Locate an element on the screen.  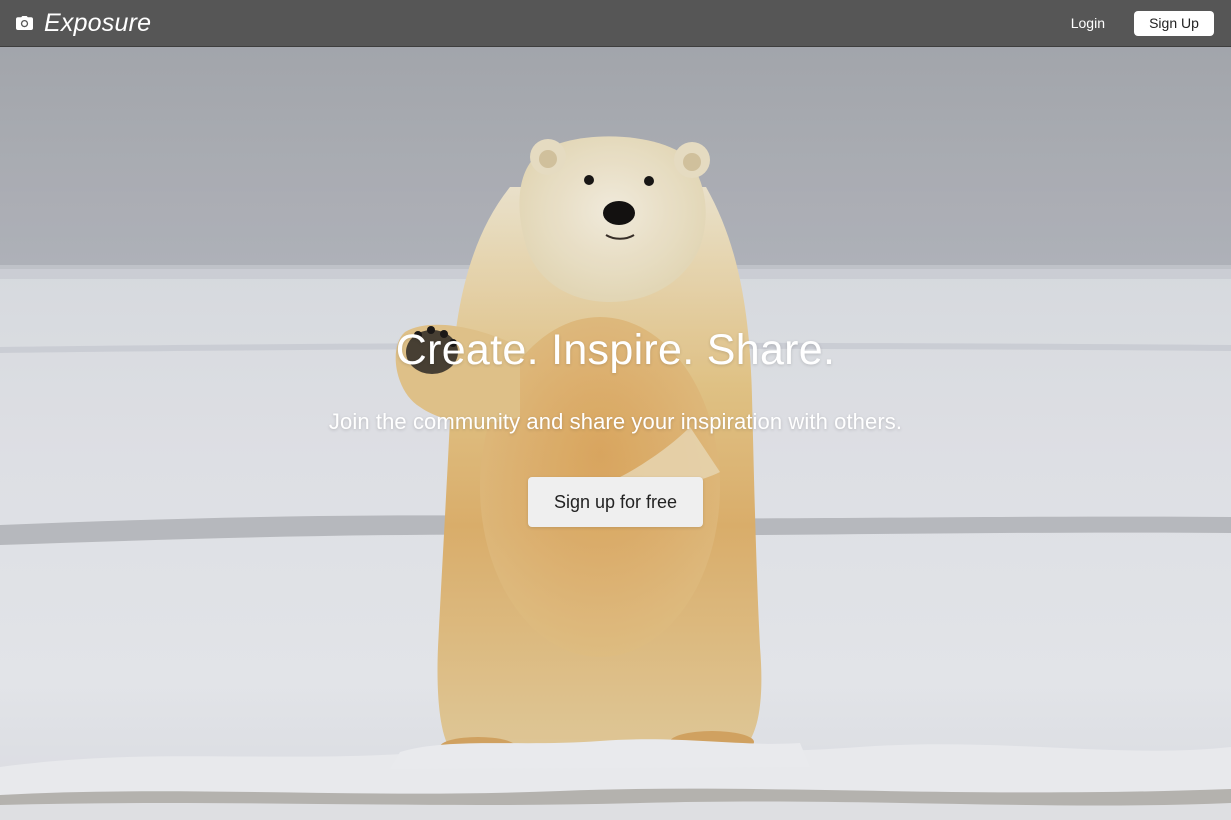
nav-actions: Login Sign Up is located at coordinates (1142, 23).